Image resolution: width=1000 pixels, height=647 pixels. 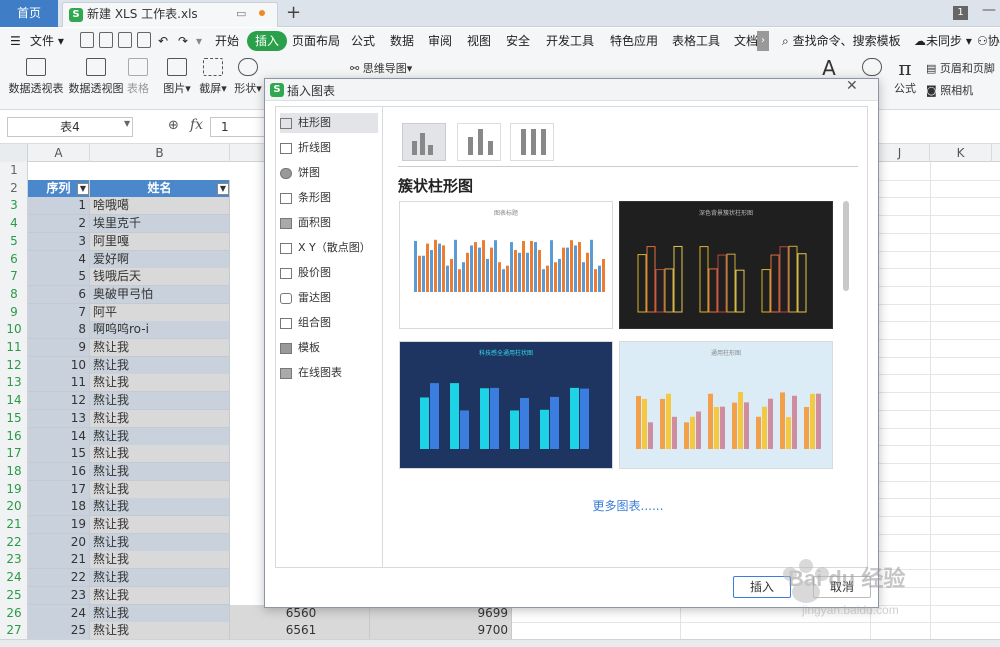 What do you see at coordinates (14, 348) in the screenshot?
I see `row-header: 11` at bounding box center [14, 348].